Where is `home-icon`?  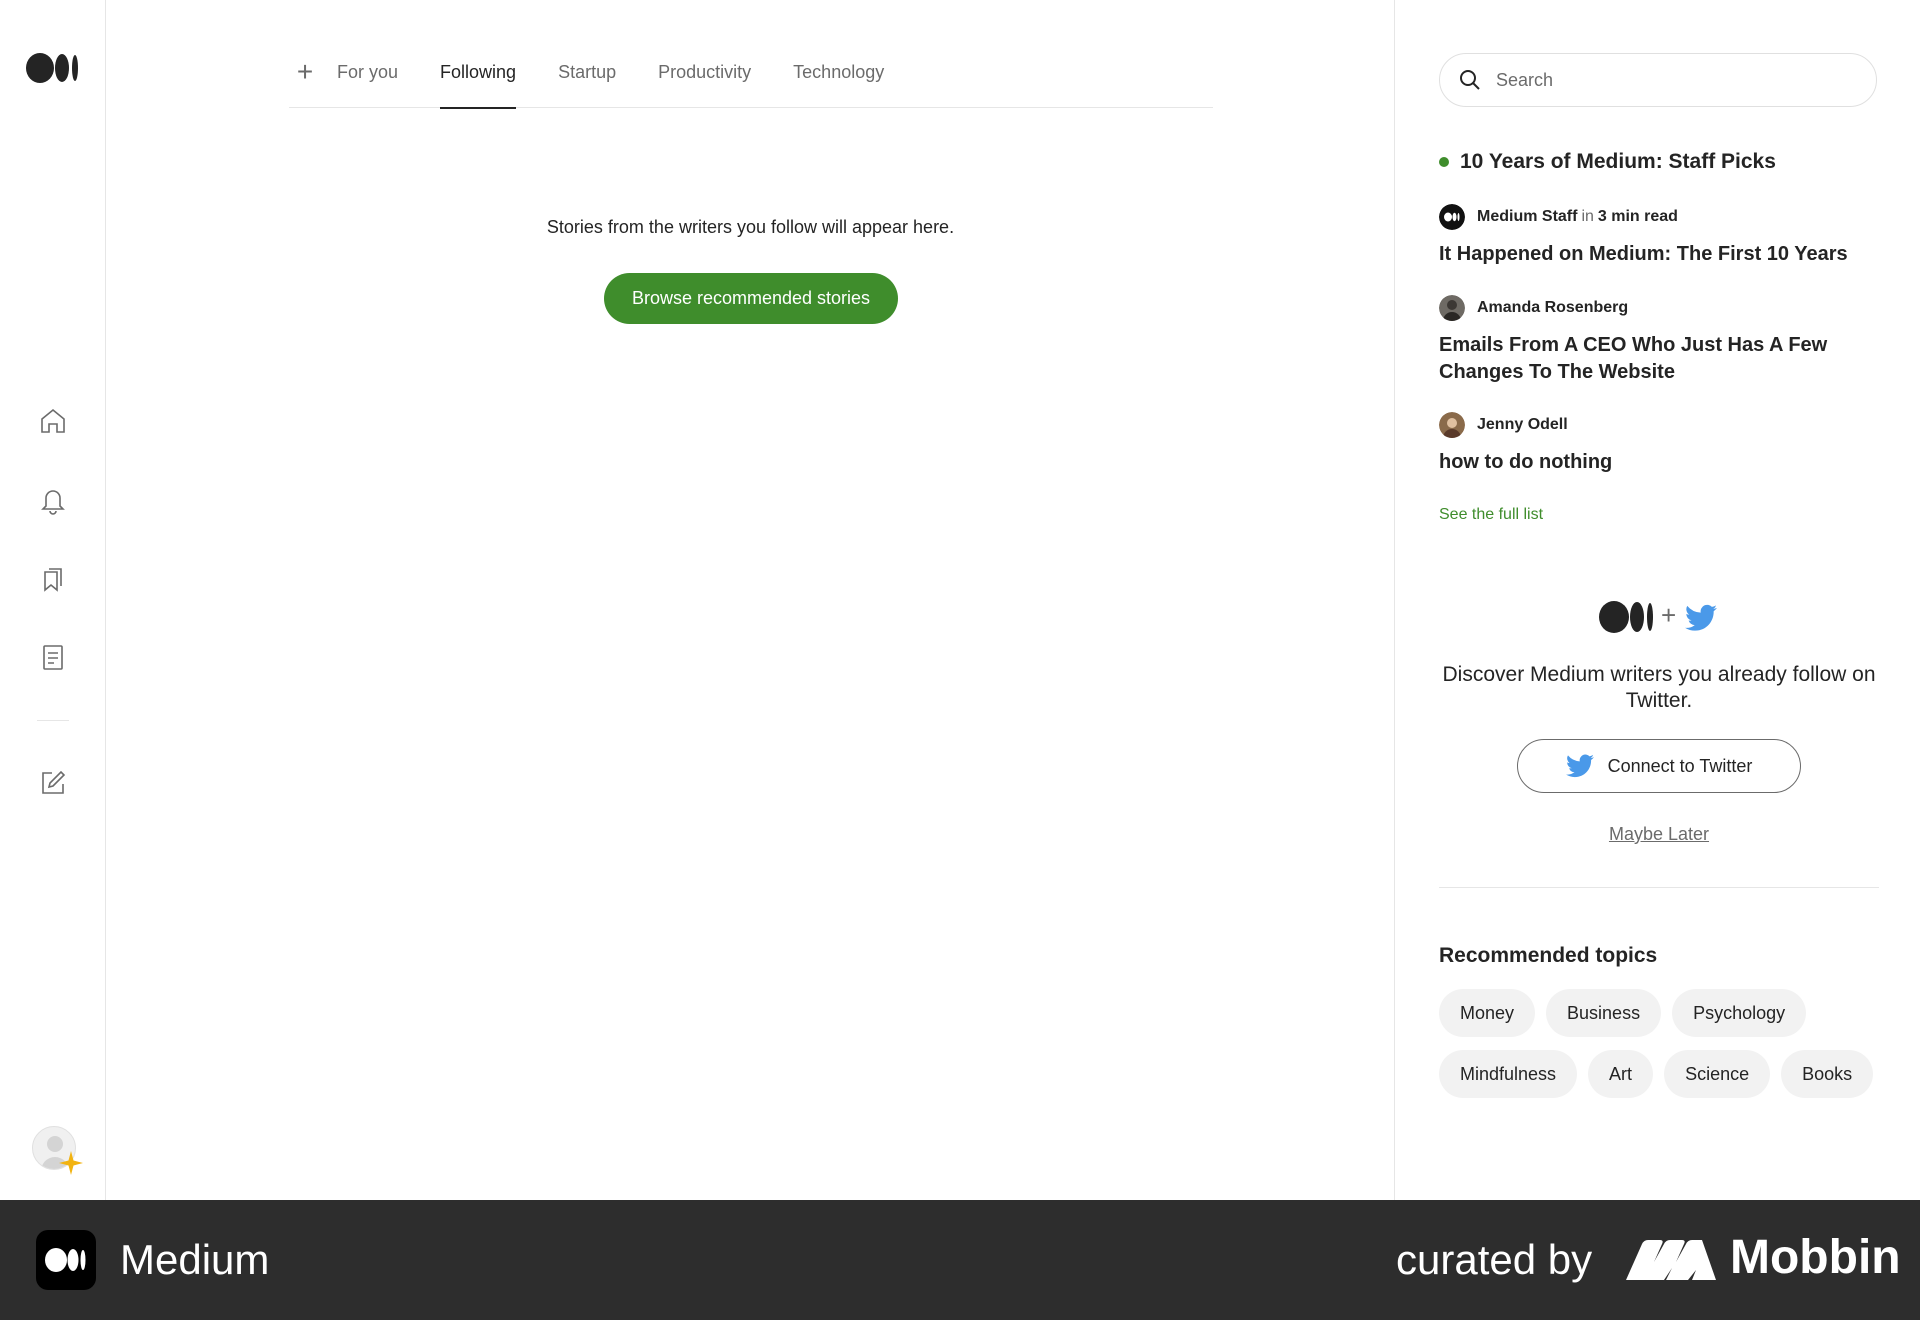
home-icon is located at coordinates (53, 421).